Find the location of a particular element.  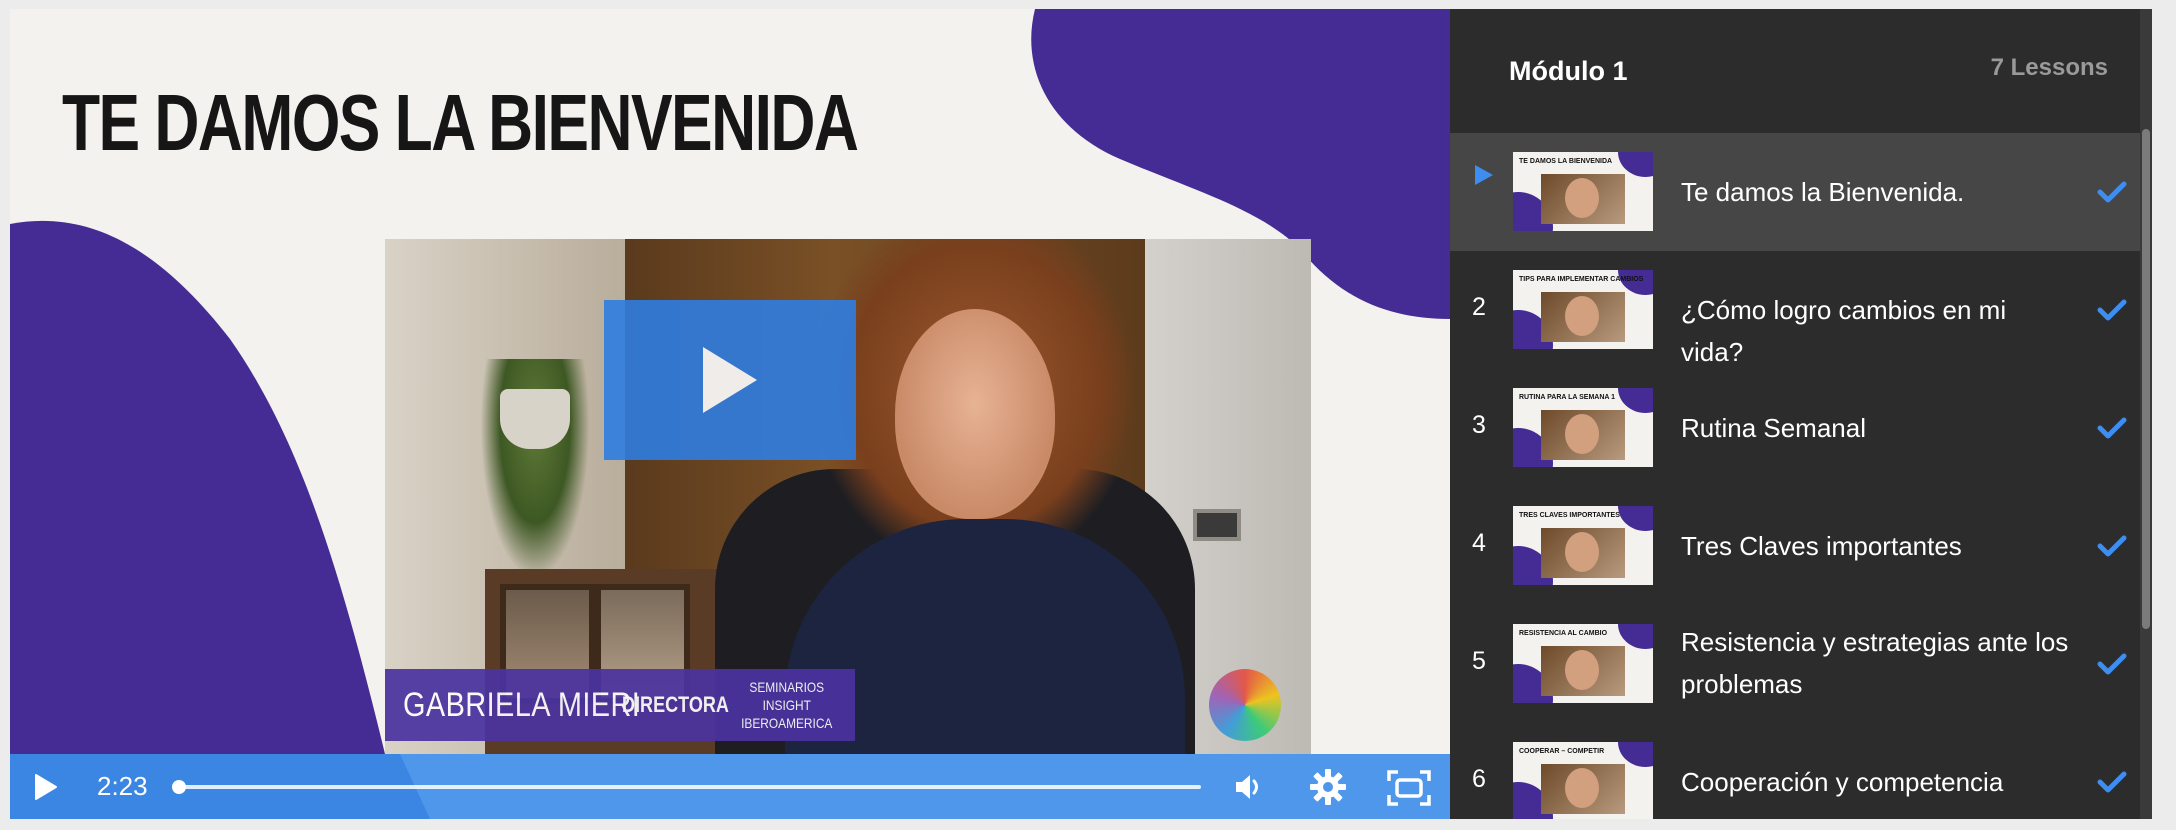

speaker-organization: SEMINARIOS INSIGHT IBEROAMERICA is located at coordinates (787, 705).